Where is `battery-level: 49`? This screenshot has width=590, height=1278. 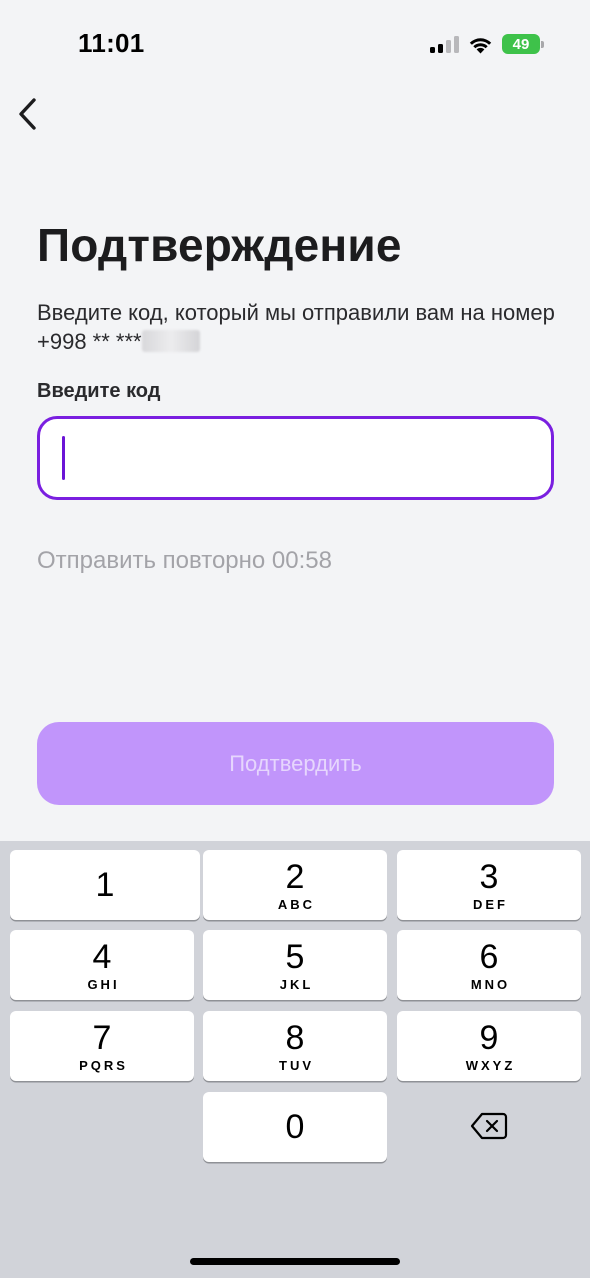 battery-level: 49 is located at coordinates (521, 44).